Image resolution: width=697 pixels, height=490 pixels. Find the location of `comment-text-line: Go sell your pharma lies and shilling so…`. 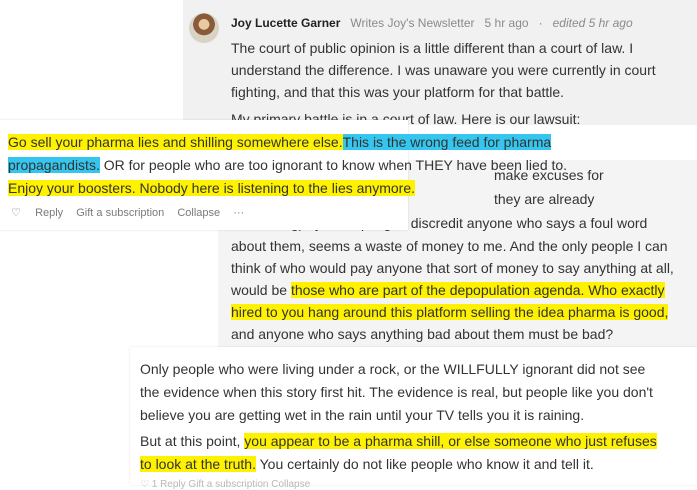

comment-text-line: Go sell your pharma lies and shilling so… is located at coordinates (280, 142).